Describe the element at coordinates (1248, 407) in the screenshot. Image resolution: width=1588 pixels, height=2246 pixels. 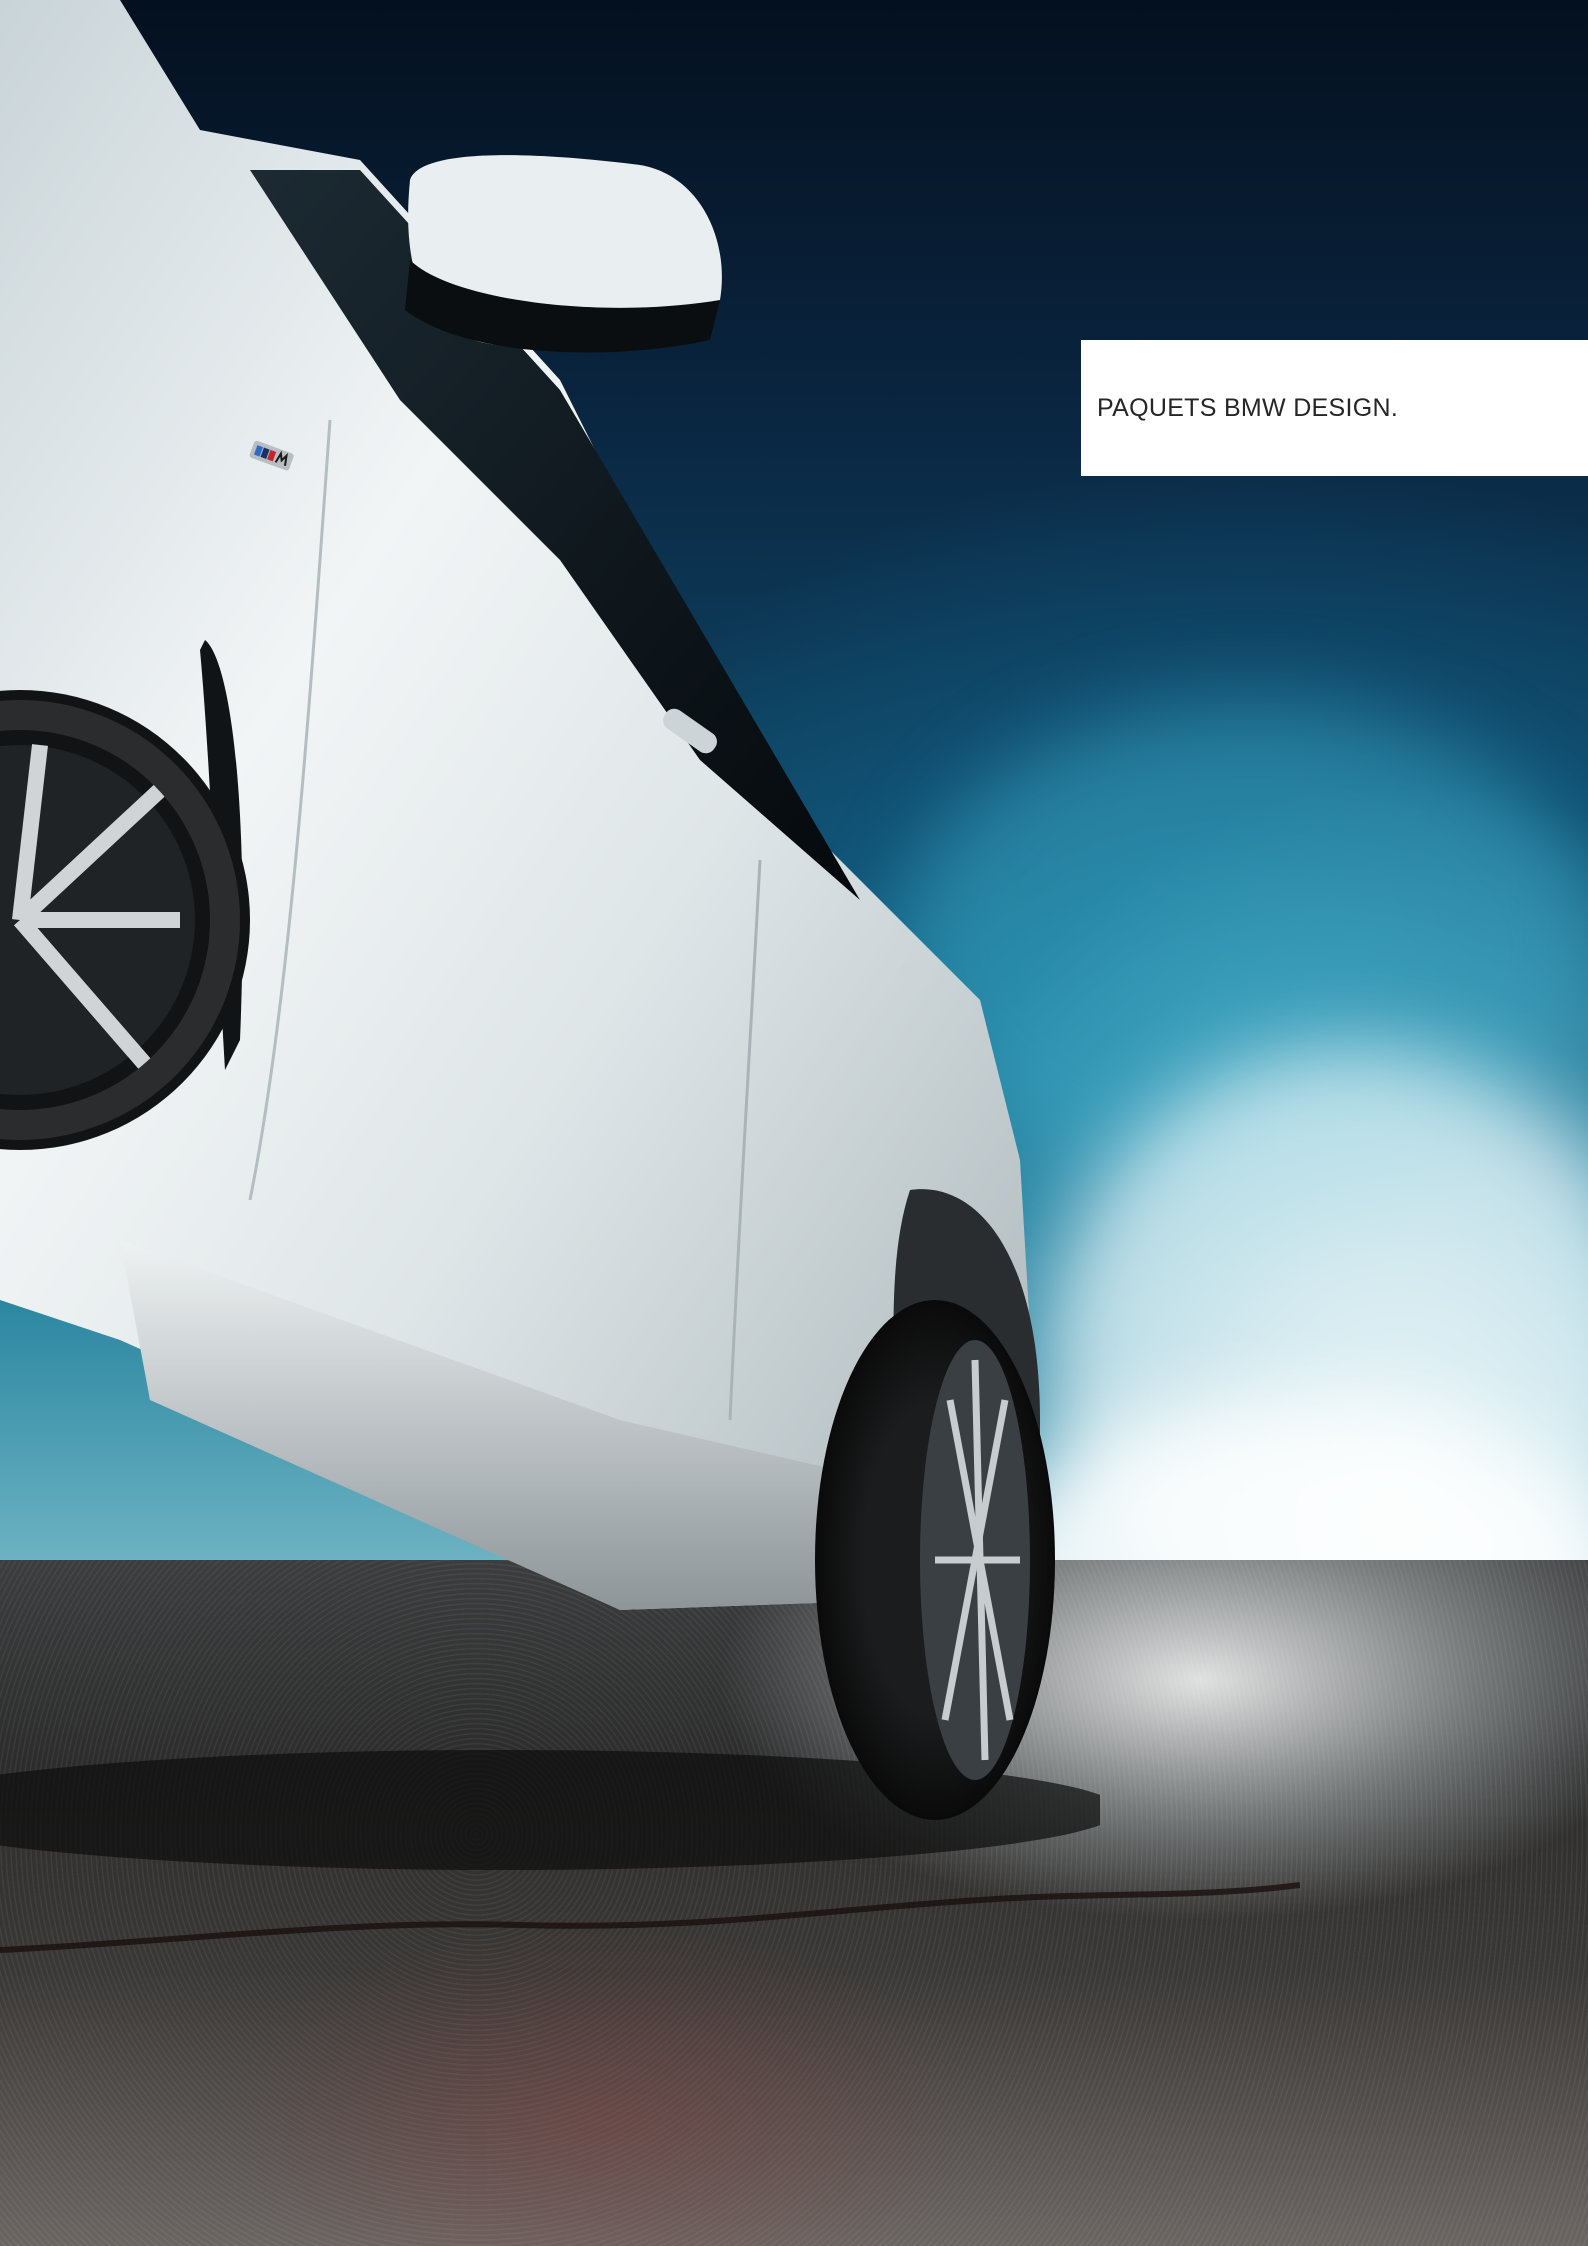
I see `page-title: PAQUETS BMW DESIGN.` at that location.